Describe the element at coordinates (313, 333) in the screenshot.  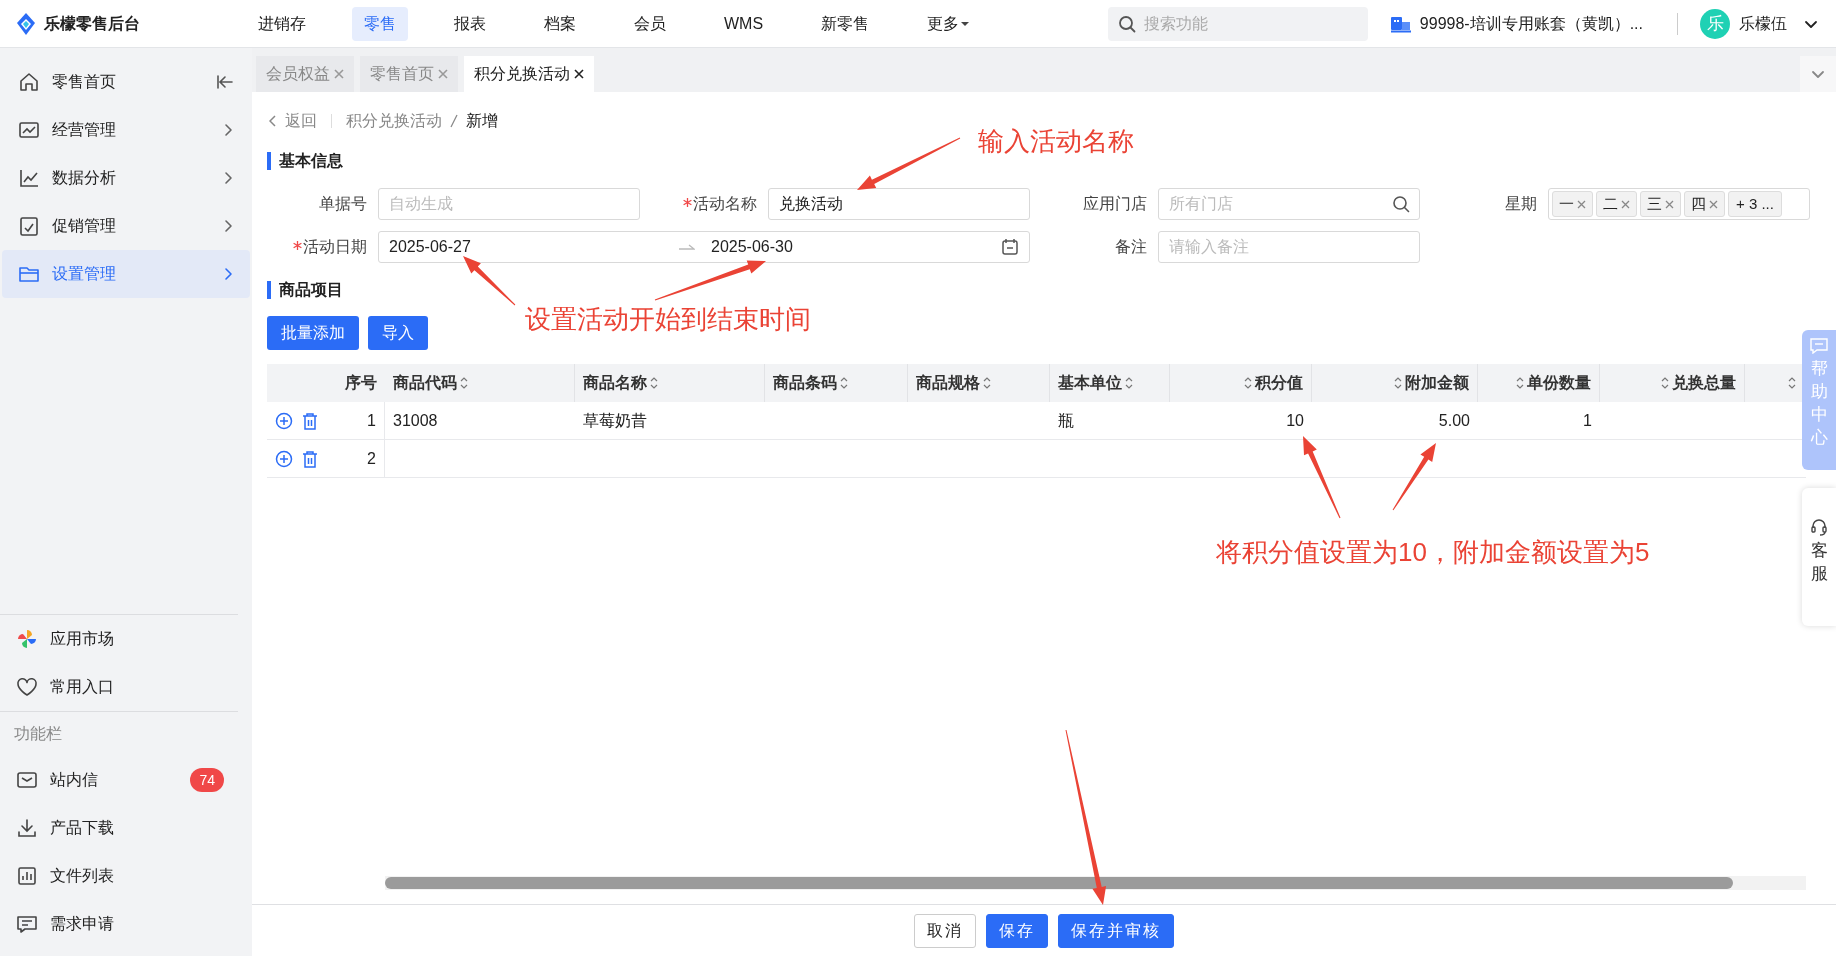
I see `action-button: 批量添加` at that location.